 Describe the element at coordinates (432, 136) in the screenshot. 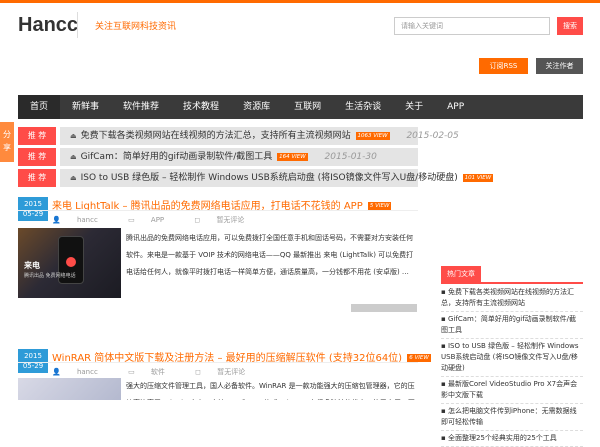

I see `recommend-date: 2015-02-05` at that location.